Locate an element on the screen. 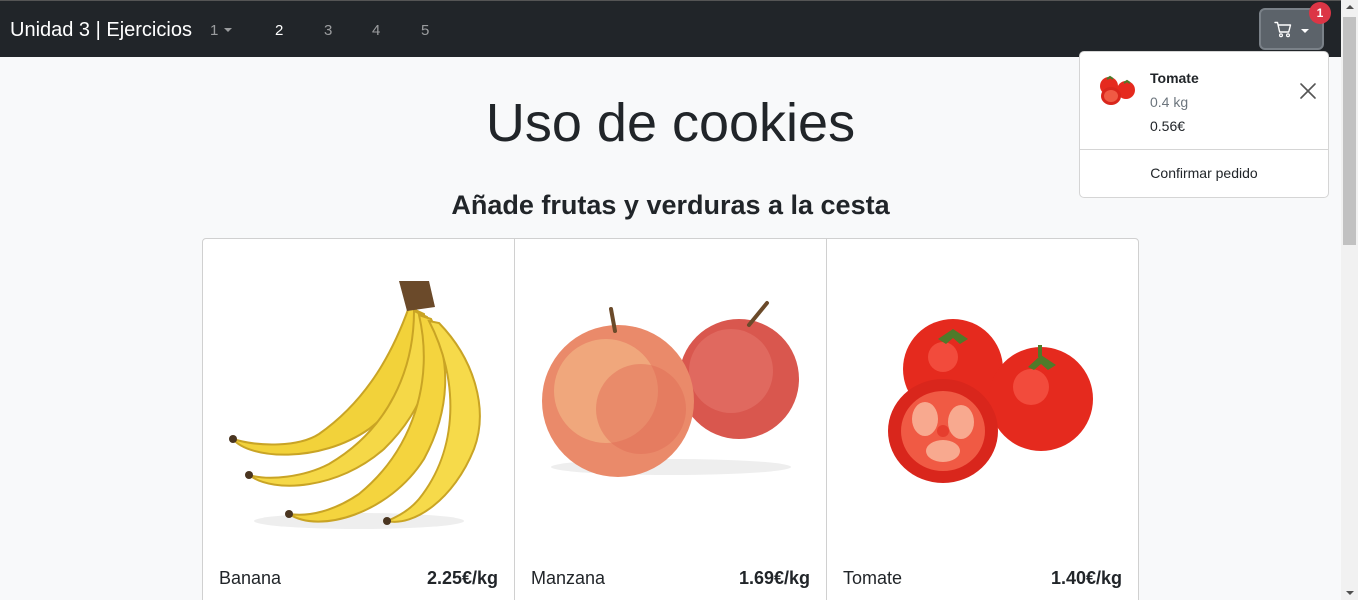 This screenshot has width=1358, height=600. product-card-tomate: Tomate 1.40€/kg is located at coordinates (982, 419).